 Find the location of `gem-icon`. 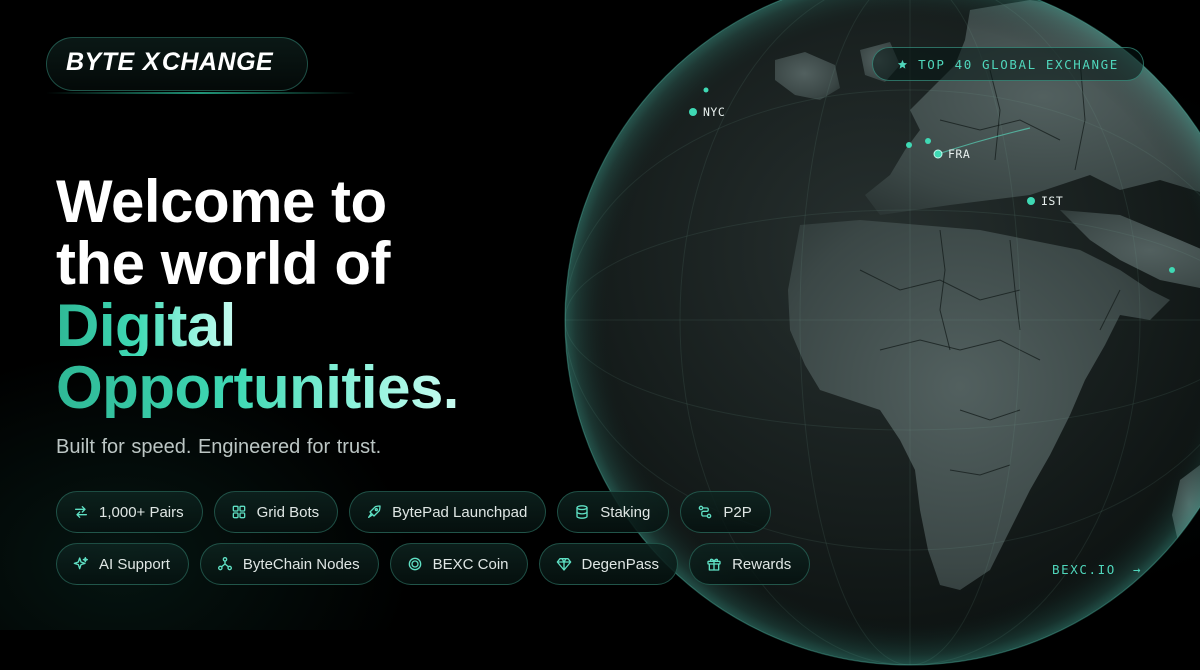

gem-icon is located at coordinates (563, 564).